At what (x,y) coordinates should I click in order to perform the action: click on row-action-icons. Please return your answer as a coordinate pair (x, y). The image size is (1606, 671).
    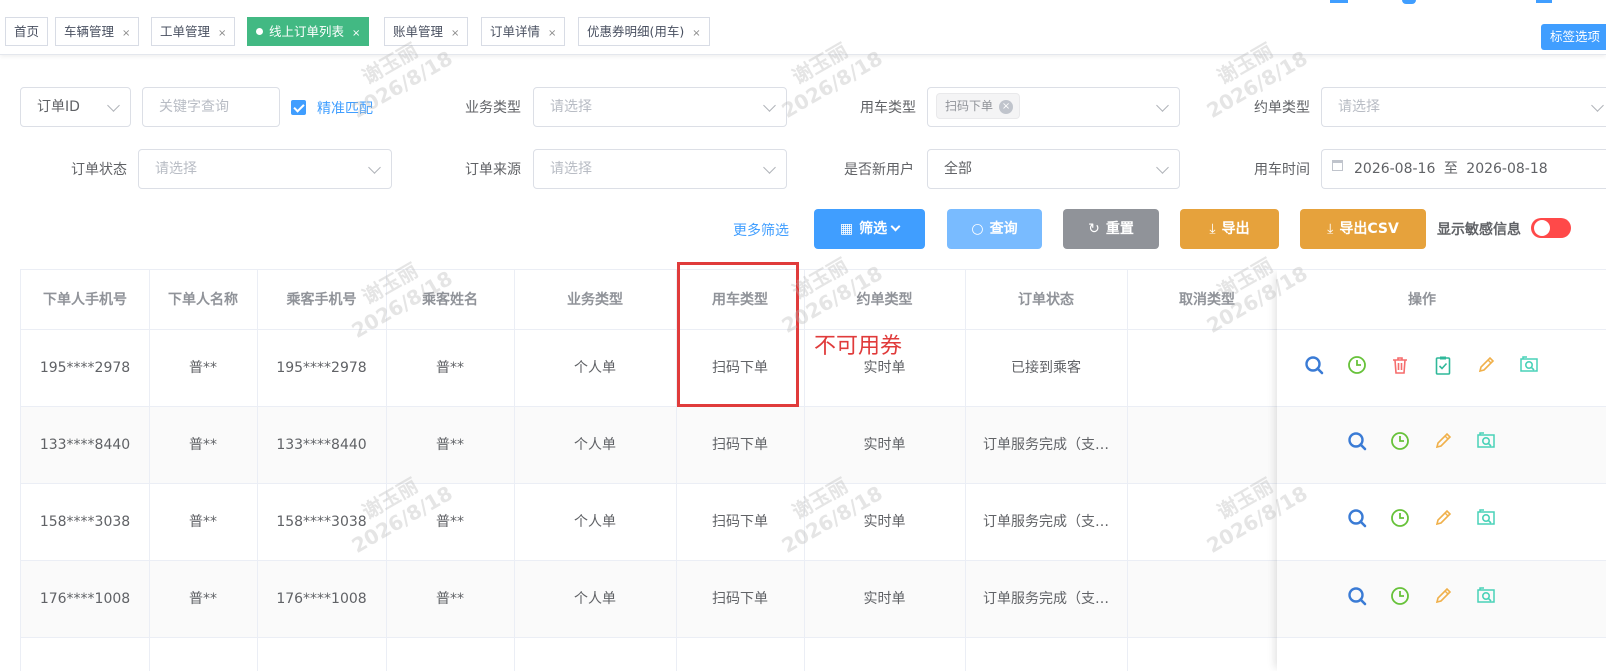
    Looking at the image, I should click on (1421, 480).